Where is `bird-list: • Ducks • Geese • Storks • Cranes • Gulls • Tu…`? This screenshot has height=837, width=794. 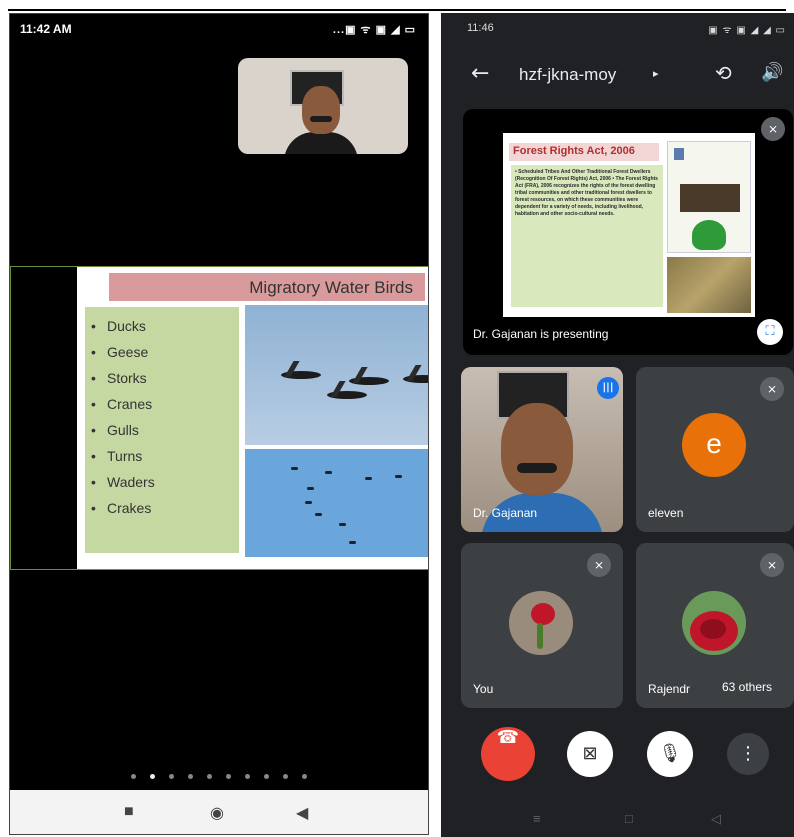 bird-list: • Ducks • Geese • Storks • Cranes • Gulls • Tu… is located at coordinates (162, 430).